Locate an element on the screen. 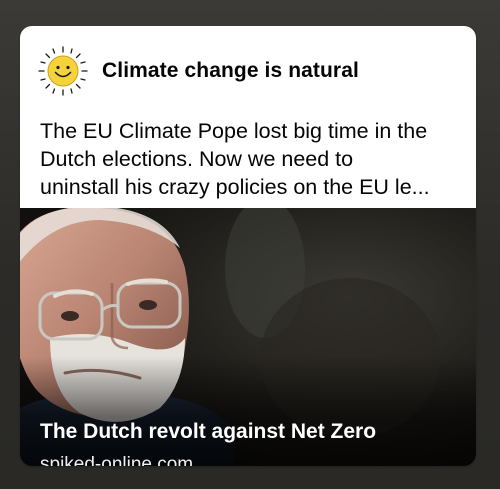 Image resolution: width=500 pixels, height=489 pixels. page-name: Climate change is natural is located at coordinates (230, 71).